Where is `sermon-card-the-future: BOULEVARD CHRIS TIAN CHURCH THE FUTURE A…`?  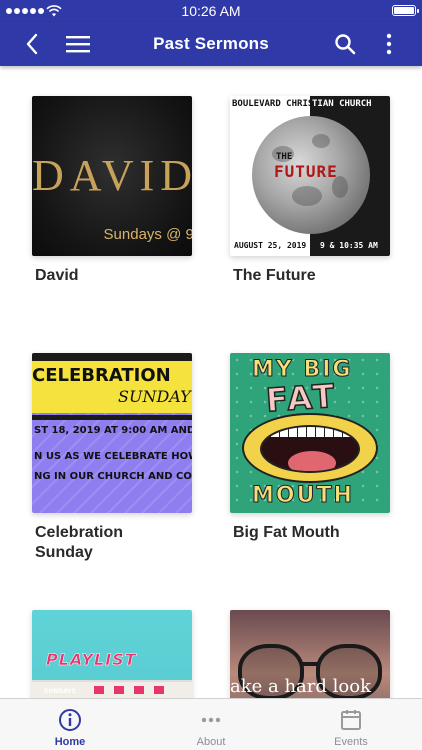
sermon-card-the-future: BOULEVARD CHRIS TIAN CHURCH THE FUTURE A… is located at coordinates (311, 191).